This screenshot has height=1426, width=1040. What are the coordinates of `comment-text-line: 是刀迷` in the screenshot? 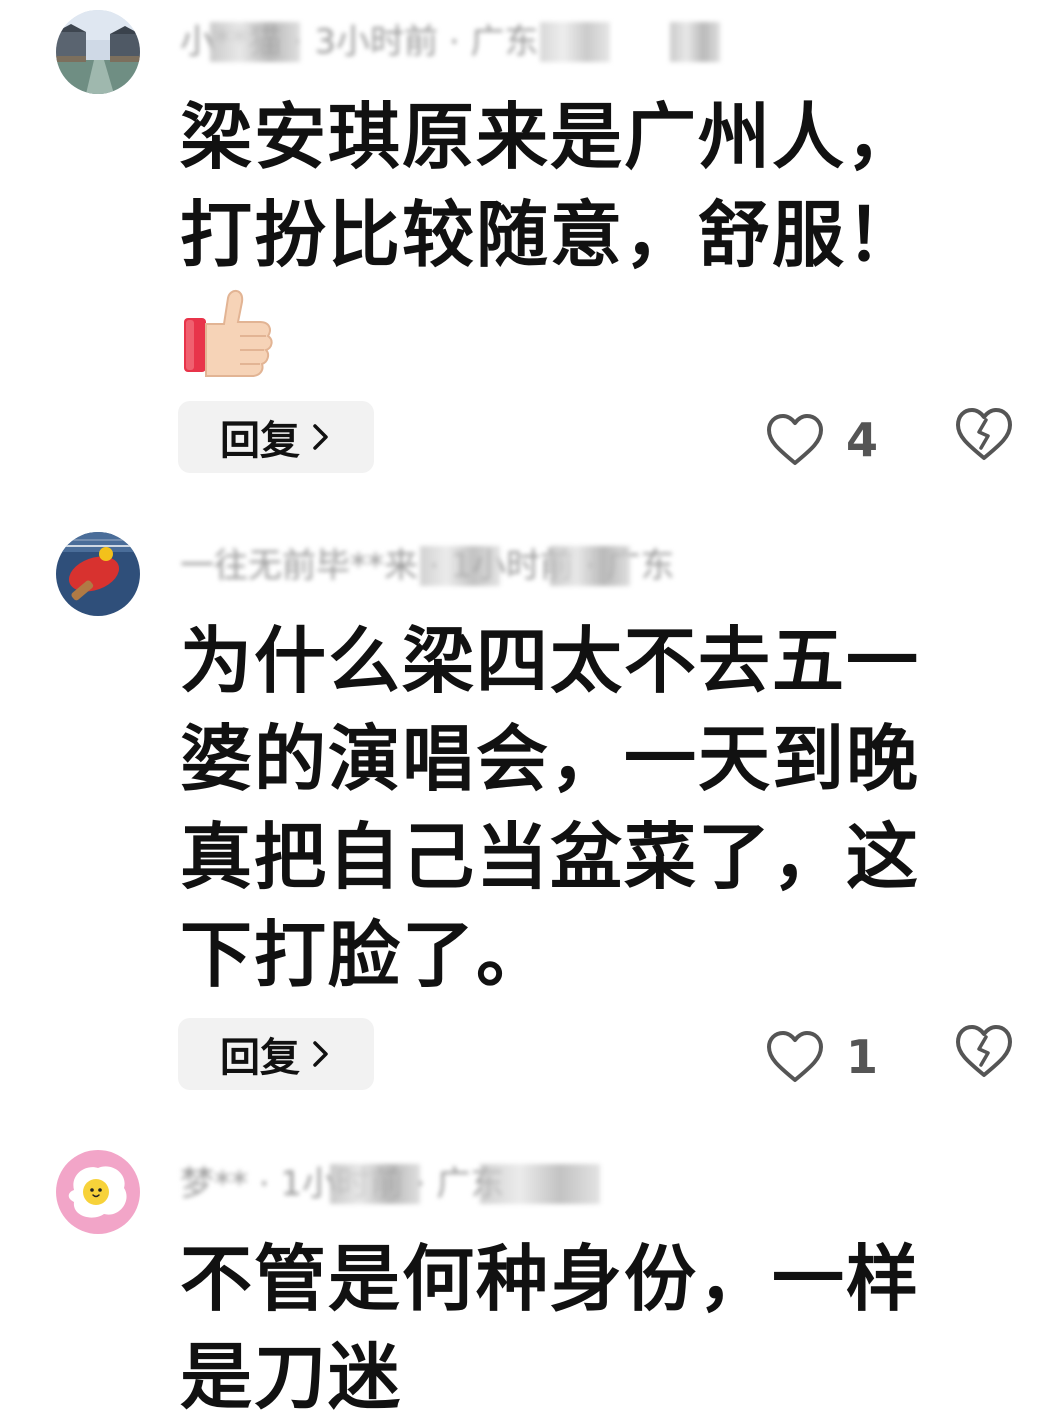 It's located at (291, 1377).